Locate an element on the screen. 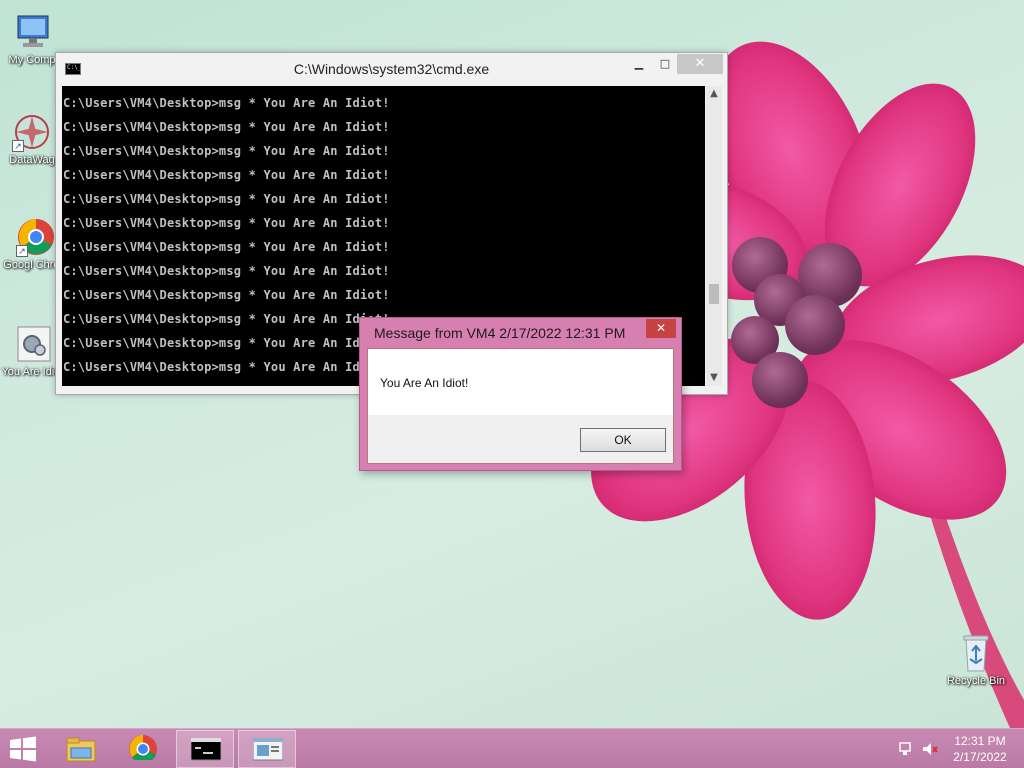 The image size is (1024, 768). file-explorer-icon is located at coordinates (81, 749).